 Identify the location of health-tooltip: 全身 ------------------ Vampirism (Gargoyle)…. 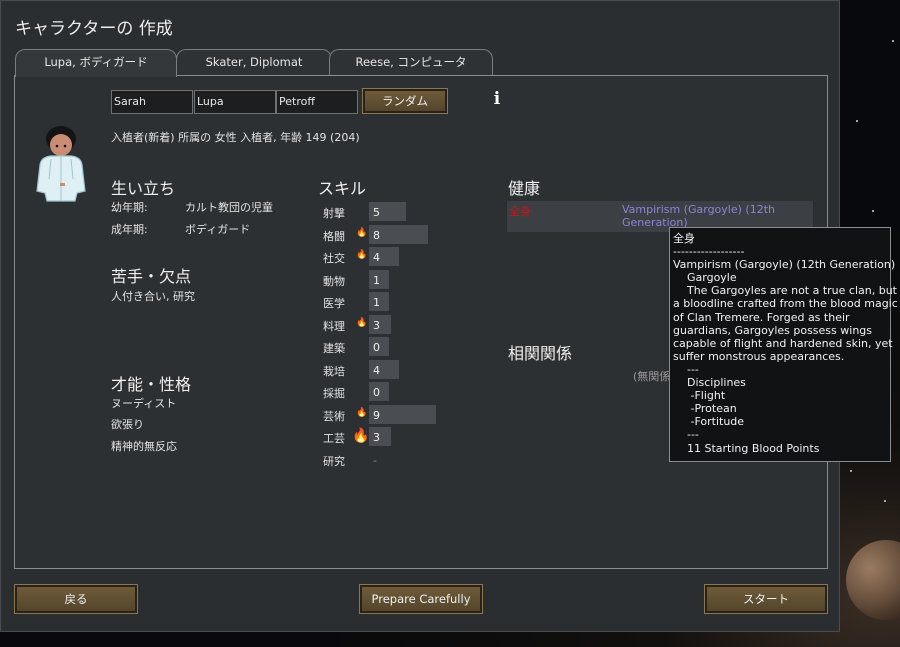
(783, 344).